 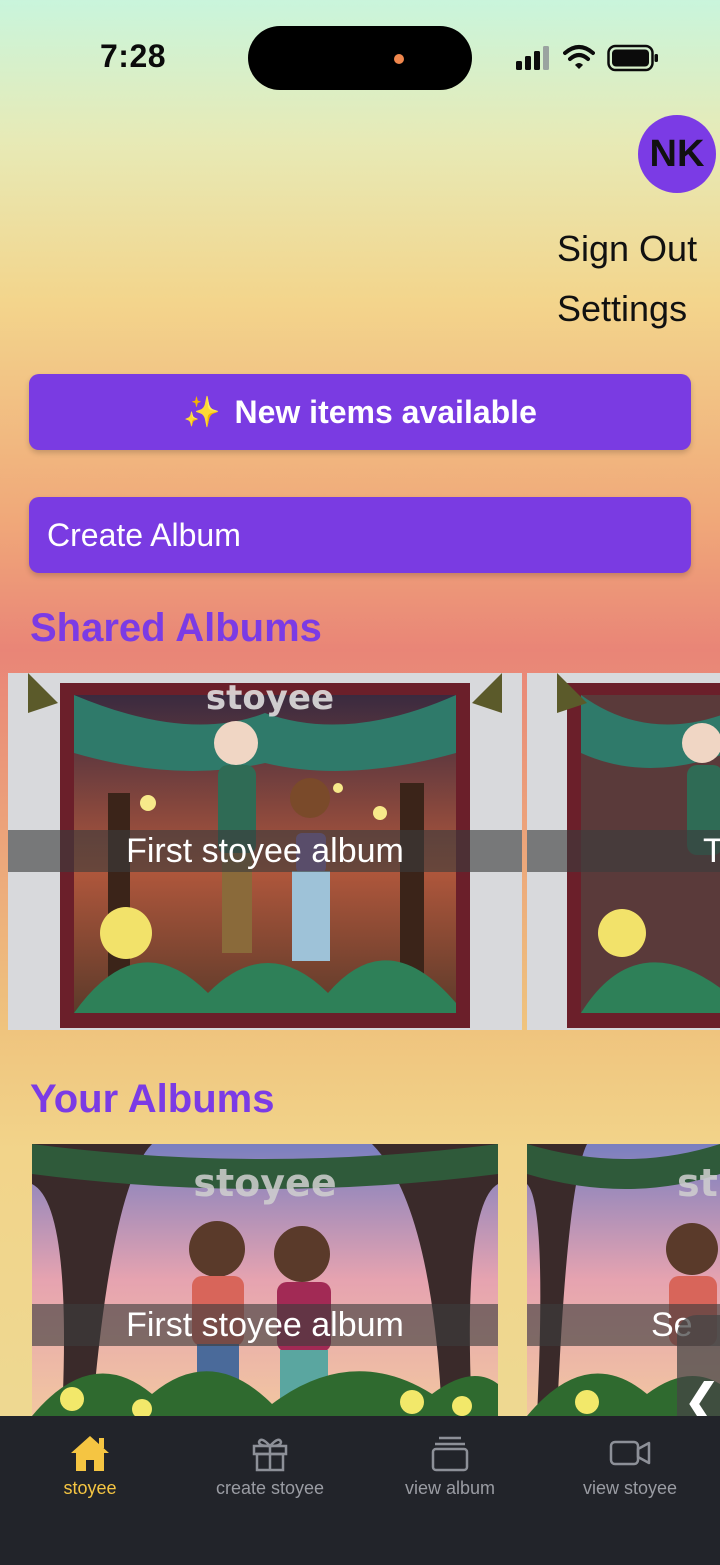 What do you see at coordinates (632, 58) in the screenshot?
I see `battery-icon` at bounding box center [632, 58].